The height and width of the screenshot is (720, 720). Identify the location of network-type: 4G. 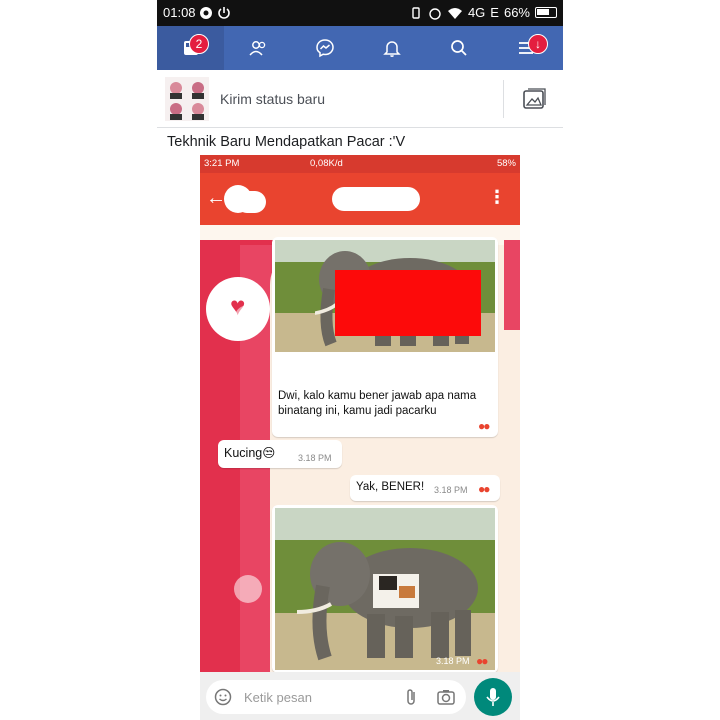
(476, 12).